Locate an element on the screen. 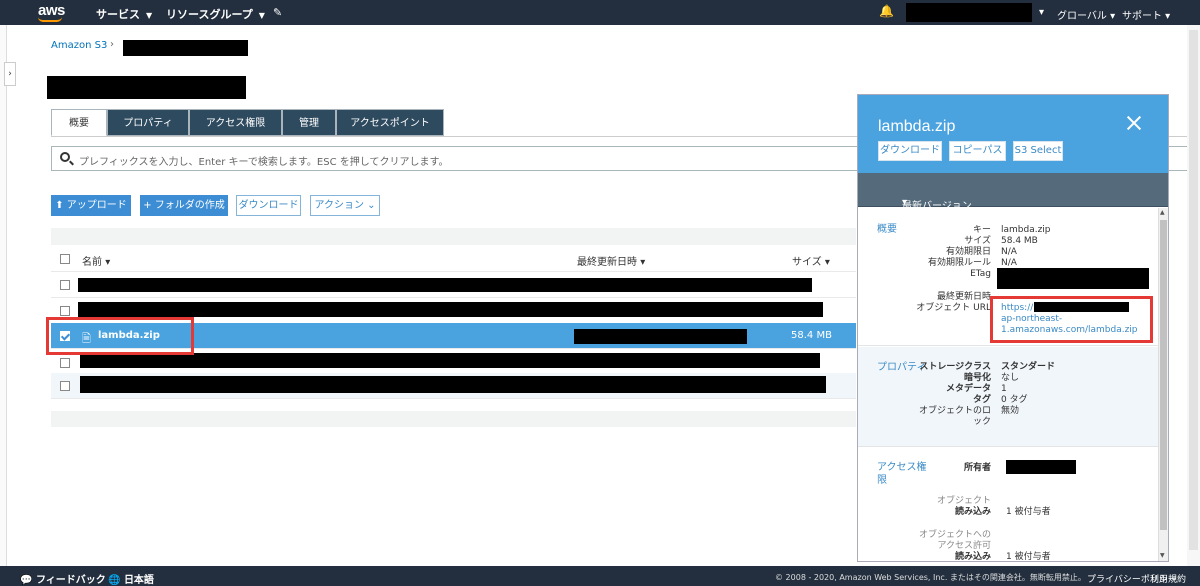 This screenshot has width=1200, height=586. column-last-modified: 最終更新日時 ▾ is located at coordinates (611, 260).